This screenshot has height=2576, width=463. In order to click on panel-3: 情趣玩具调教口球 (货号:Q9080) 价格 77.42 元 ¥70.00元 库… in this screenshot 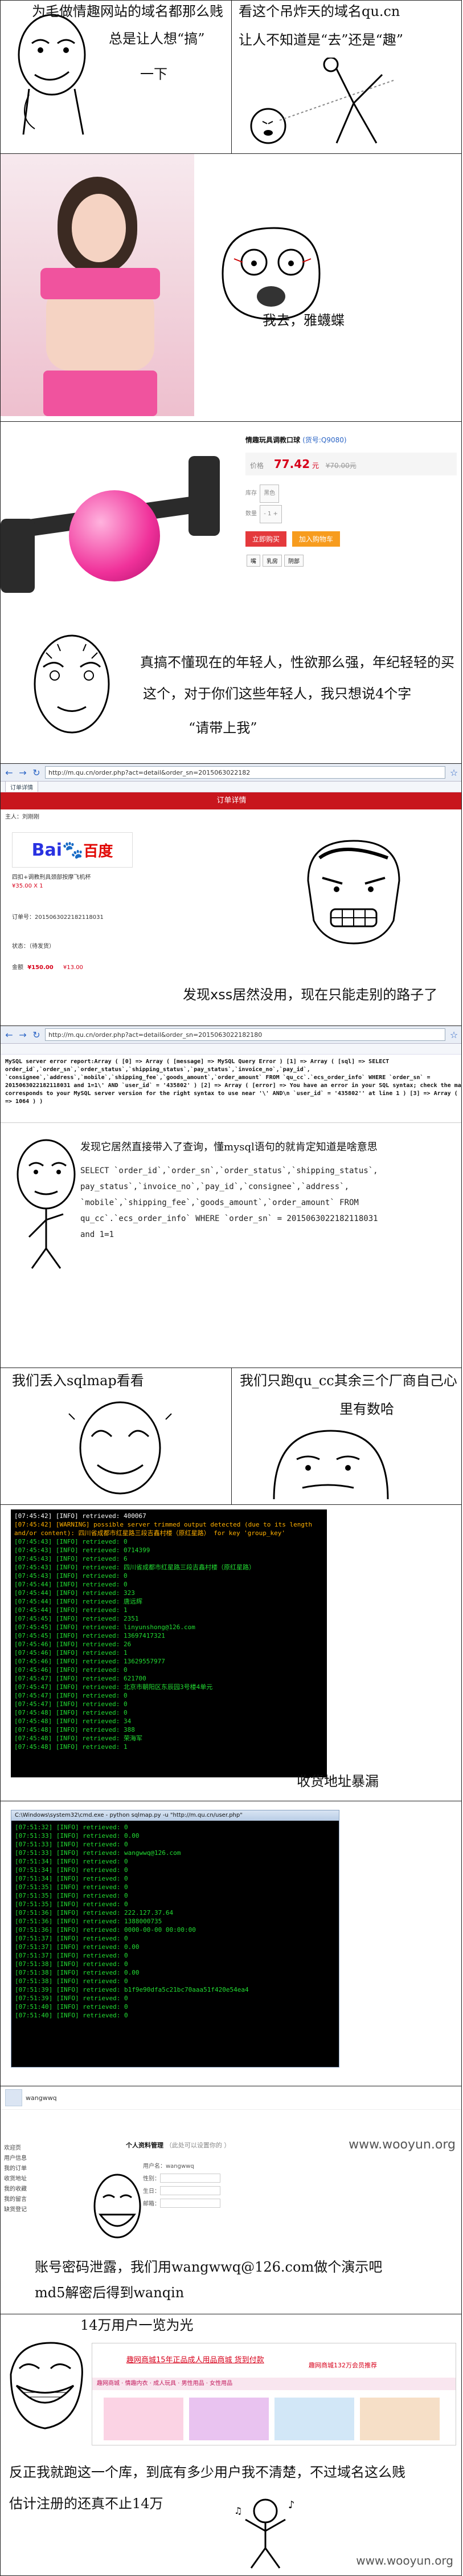, I will do `click(231, 593)`.